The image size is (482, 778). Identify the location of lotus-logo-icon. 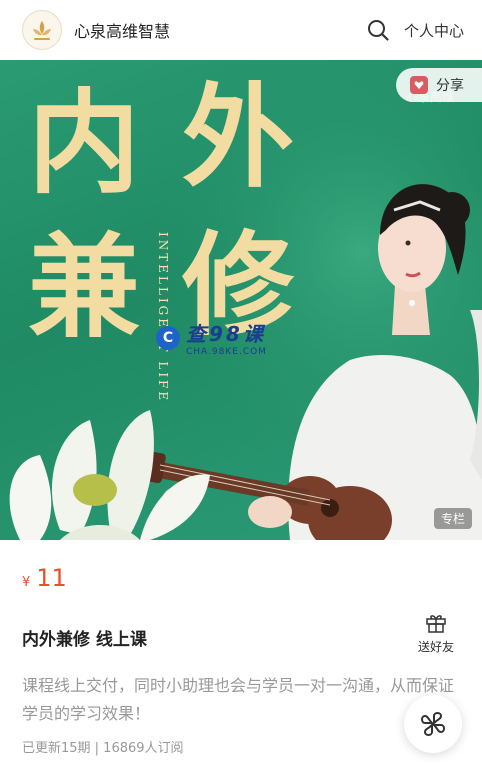
(42, 30).